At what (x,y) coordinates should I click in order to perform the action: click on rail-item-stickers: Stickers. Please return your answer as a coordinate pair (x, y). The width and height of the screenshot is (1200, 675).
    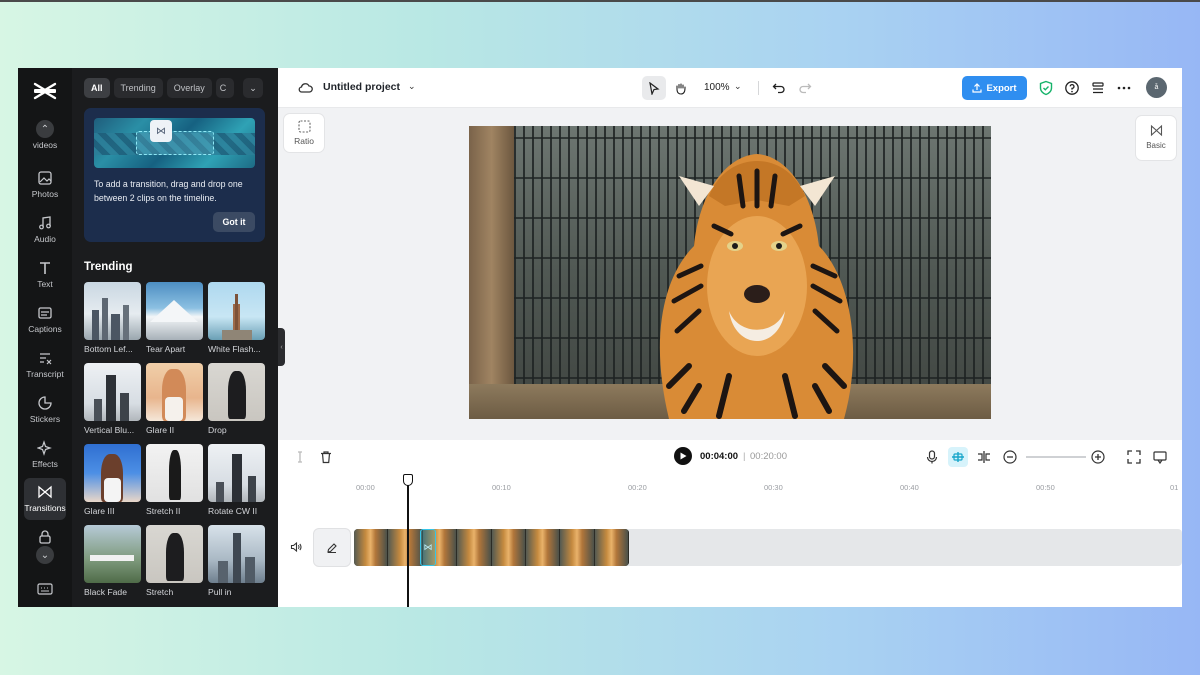
    Looking at the image, I should click on (45, 410).